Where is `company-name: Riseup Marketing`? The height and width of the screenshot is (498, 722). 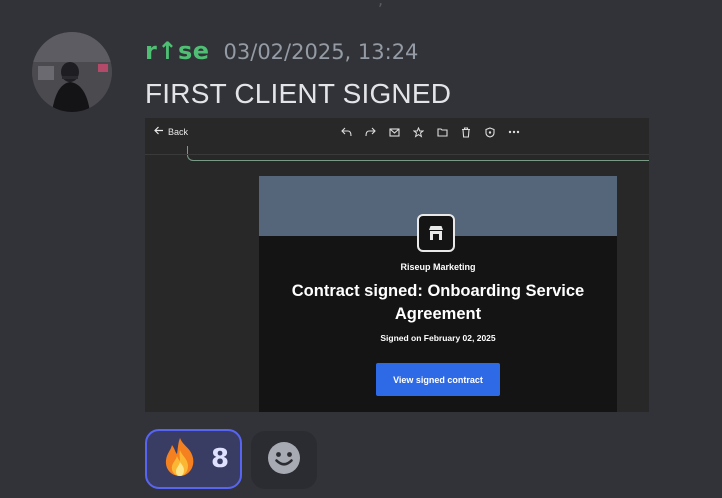 company-name: Riseup Marketing is located at coordinates (438, 267).